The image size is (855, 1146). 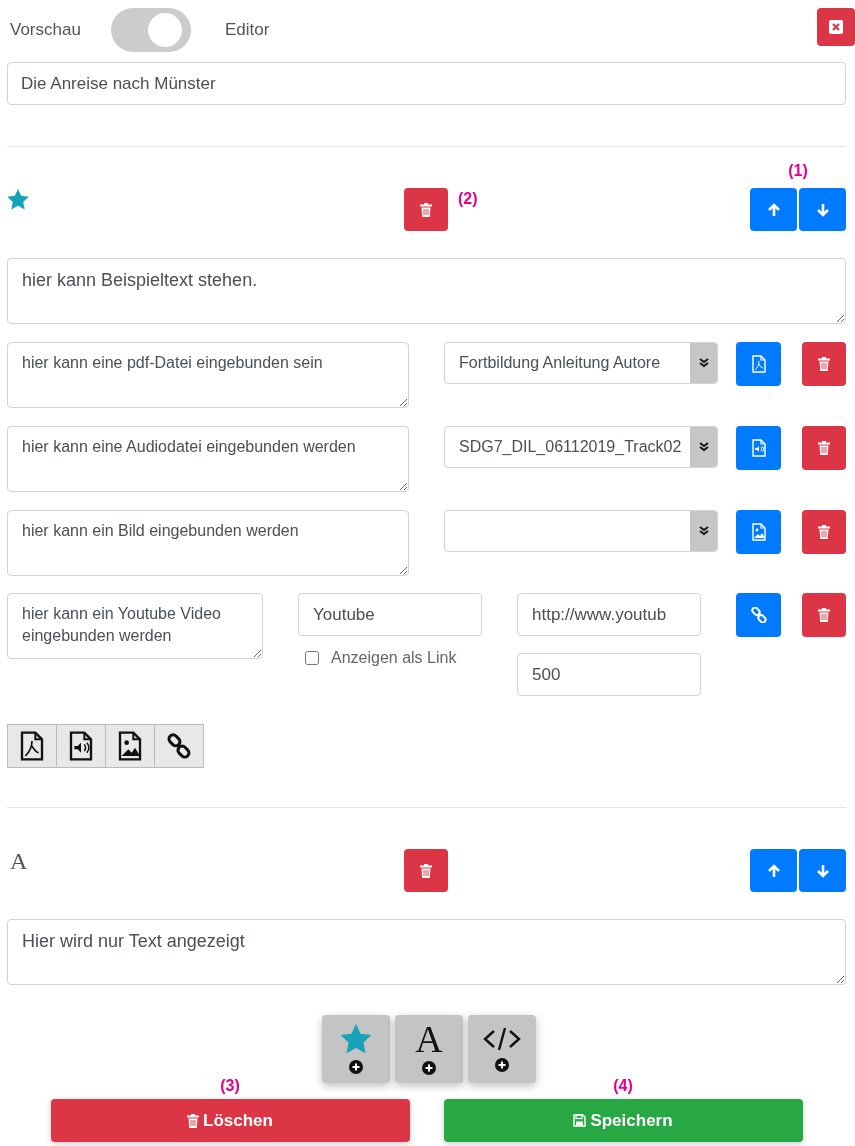 What do you see at coordinates (429, 1049) in the screenshot?
I see `add-block-button: A` at bounding box center [429, 1049].